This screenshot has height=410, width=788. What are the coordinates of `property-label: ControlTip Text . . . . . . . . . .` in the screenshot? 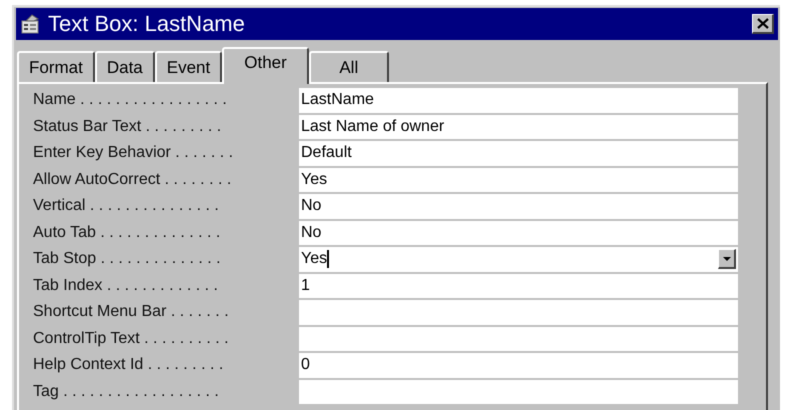 It's located at (131, 338).